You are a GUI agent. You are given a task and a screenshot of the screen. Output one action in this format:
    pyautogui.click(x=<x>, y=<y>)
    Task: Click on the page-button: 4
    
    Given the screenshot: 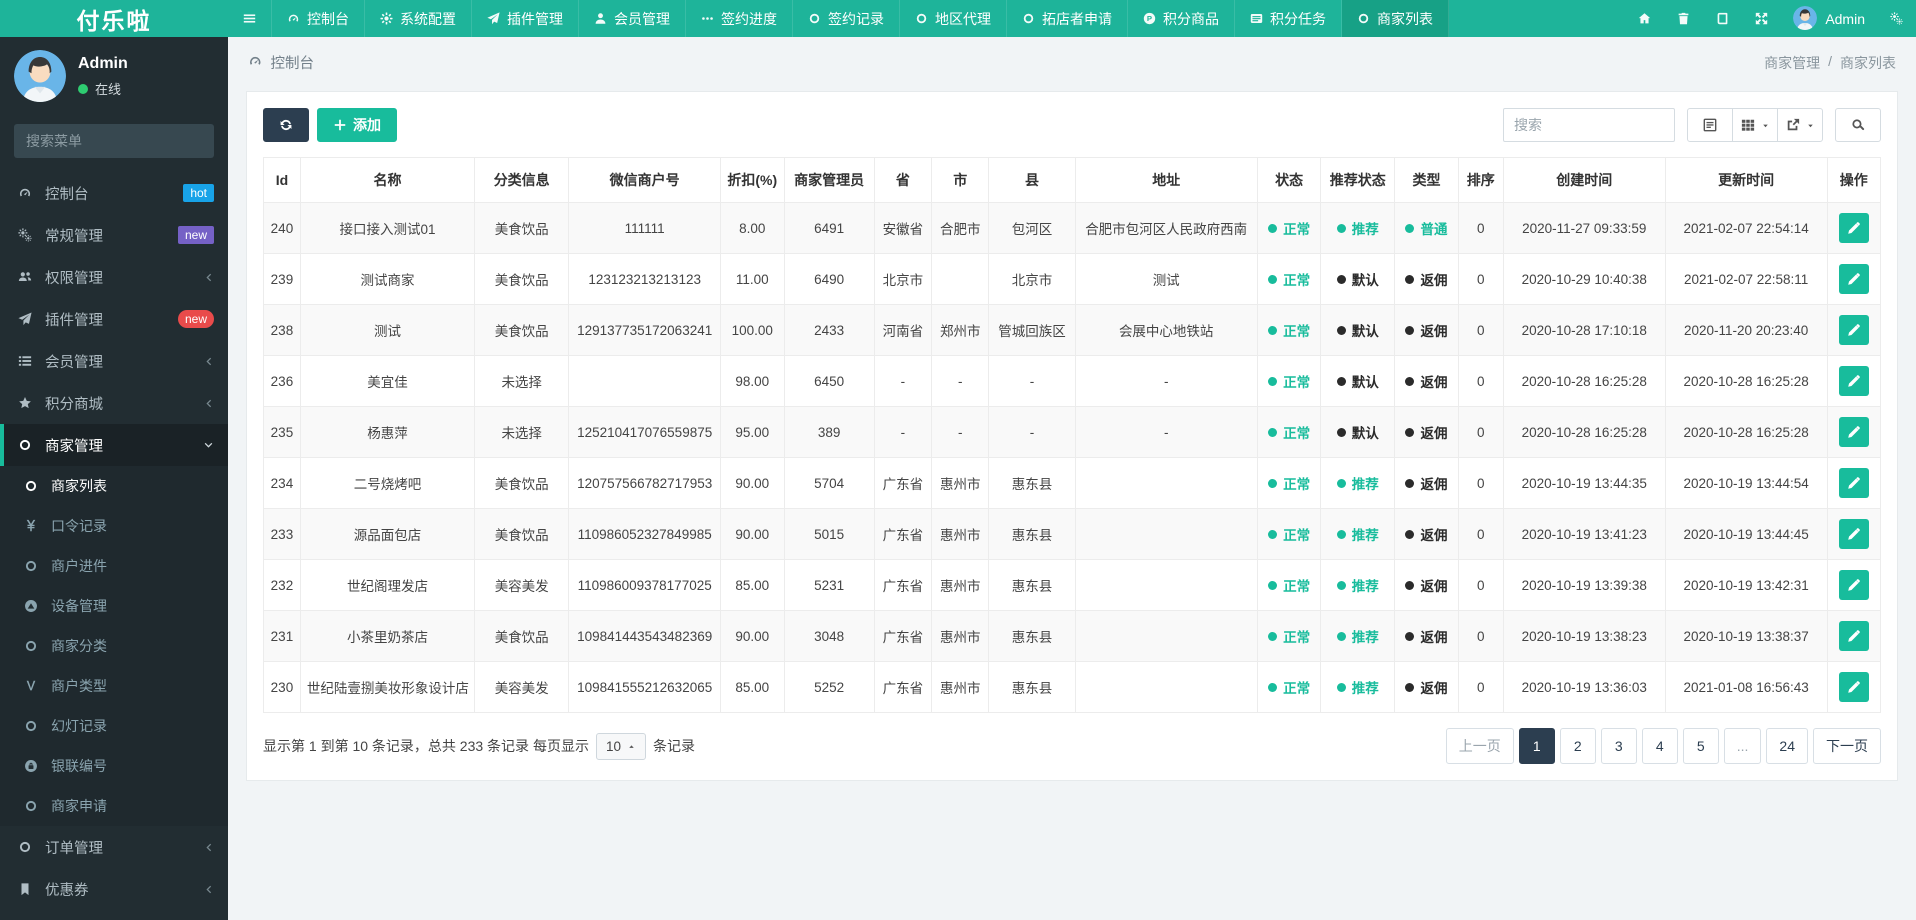 What is the action you would take?
    pyautogui.click(x=1659, y=746)
    